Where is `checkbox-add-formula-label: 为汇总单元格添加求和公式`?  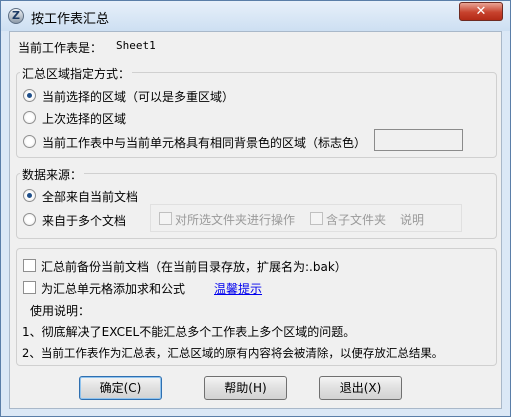
checkbox-add-formula-label: 为汇总单元格添加求和公式 is located at coordinates (113, 288).